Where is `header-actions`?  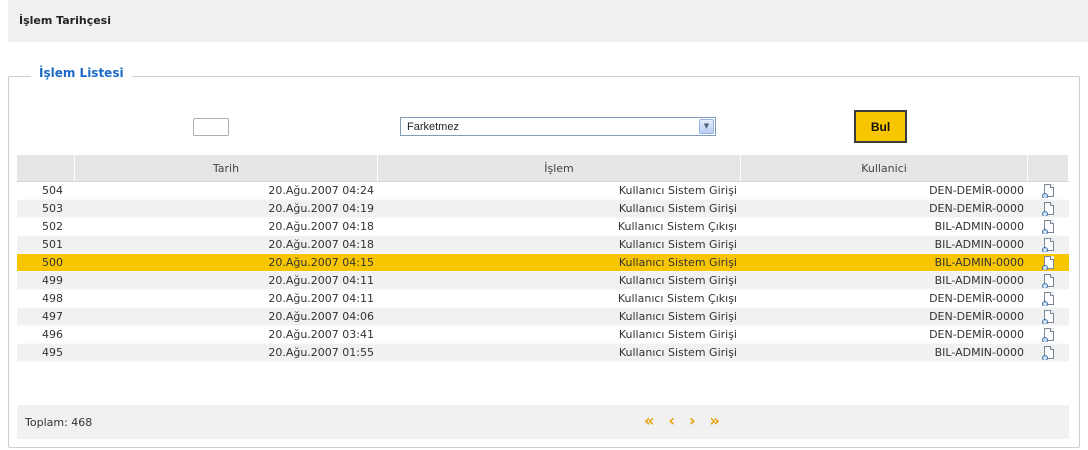 header-actions is located at coordinates (1048, 168).